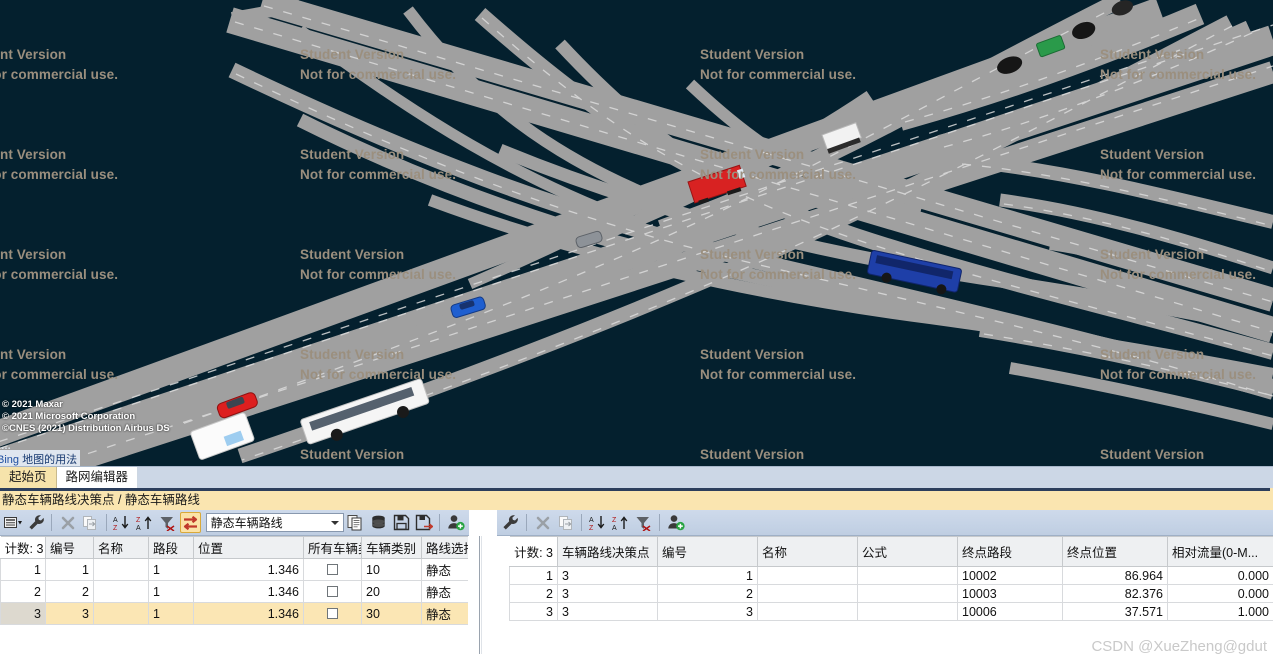  What do you see at coordinates (1010, 551) in the screenshot?
I see `column-header-dest-link: 终点路段` at bounding box center [1010, 551].